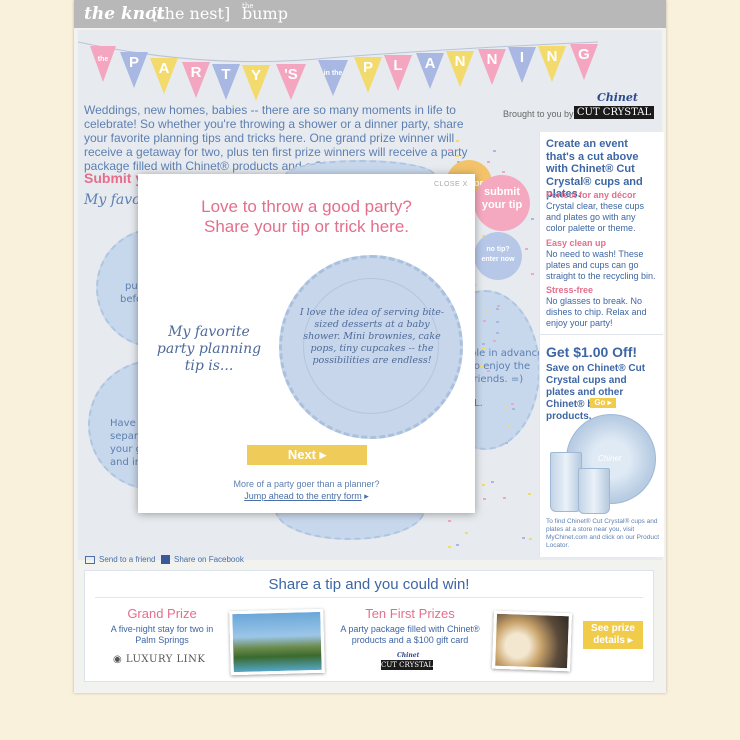 This screenshot has height=740, width=740. What do you see at coordinates (603, 403) in the screenshot?
I see `coupon-go-button: Go ▸` at bounding box center [603, 403].